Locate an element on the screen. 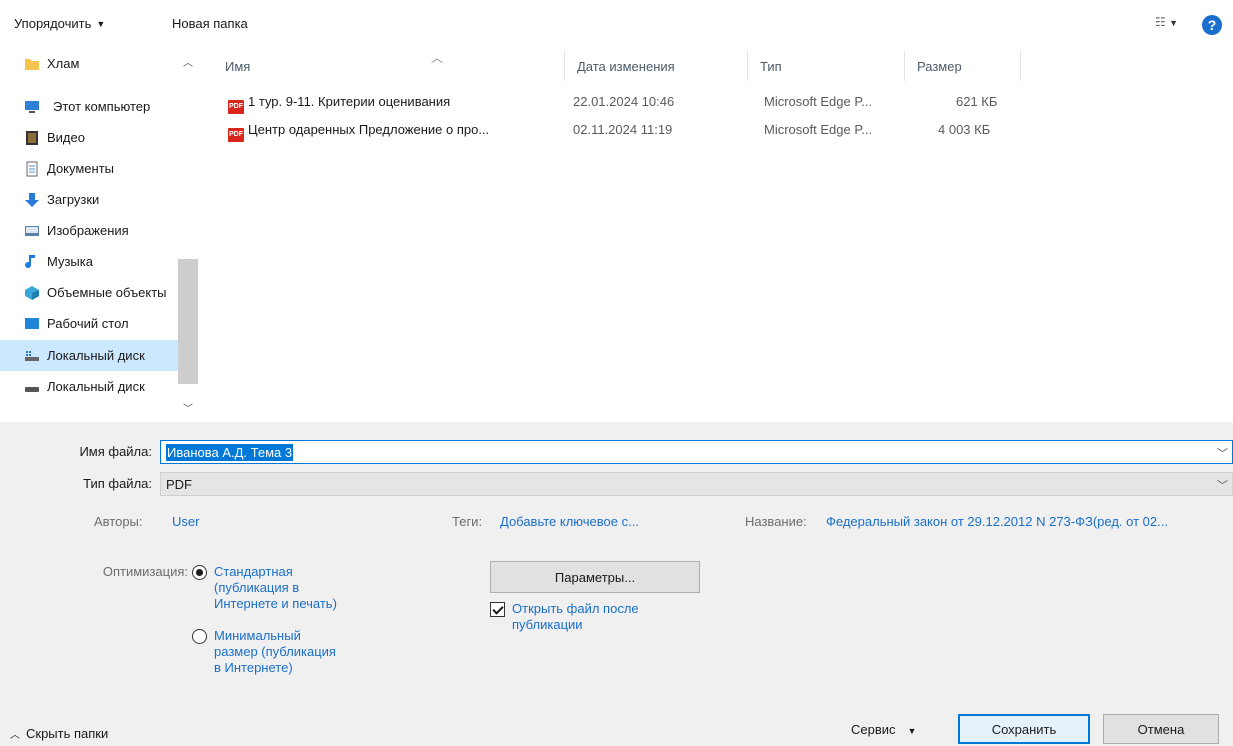  column-header-type: Тип is located at coordinates (826, 66).